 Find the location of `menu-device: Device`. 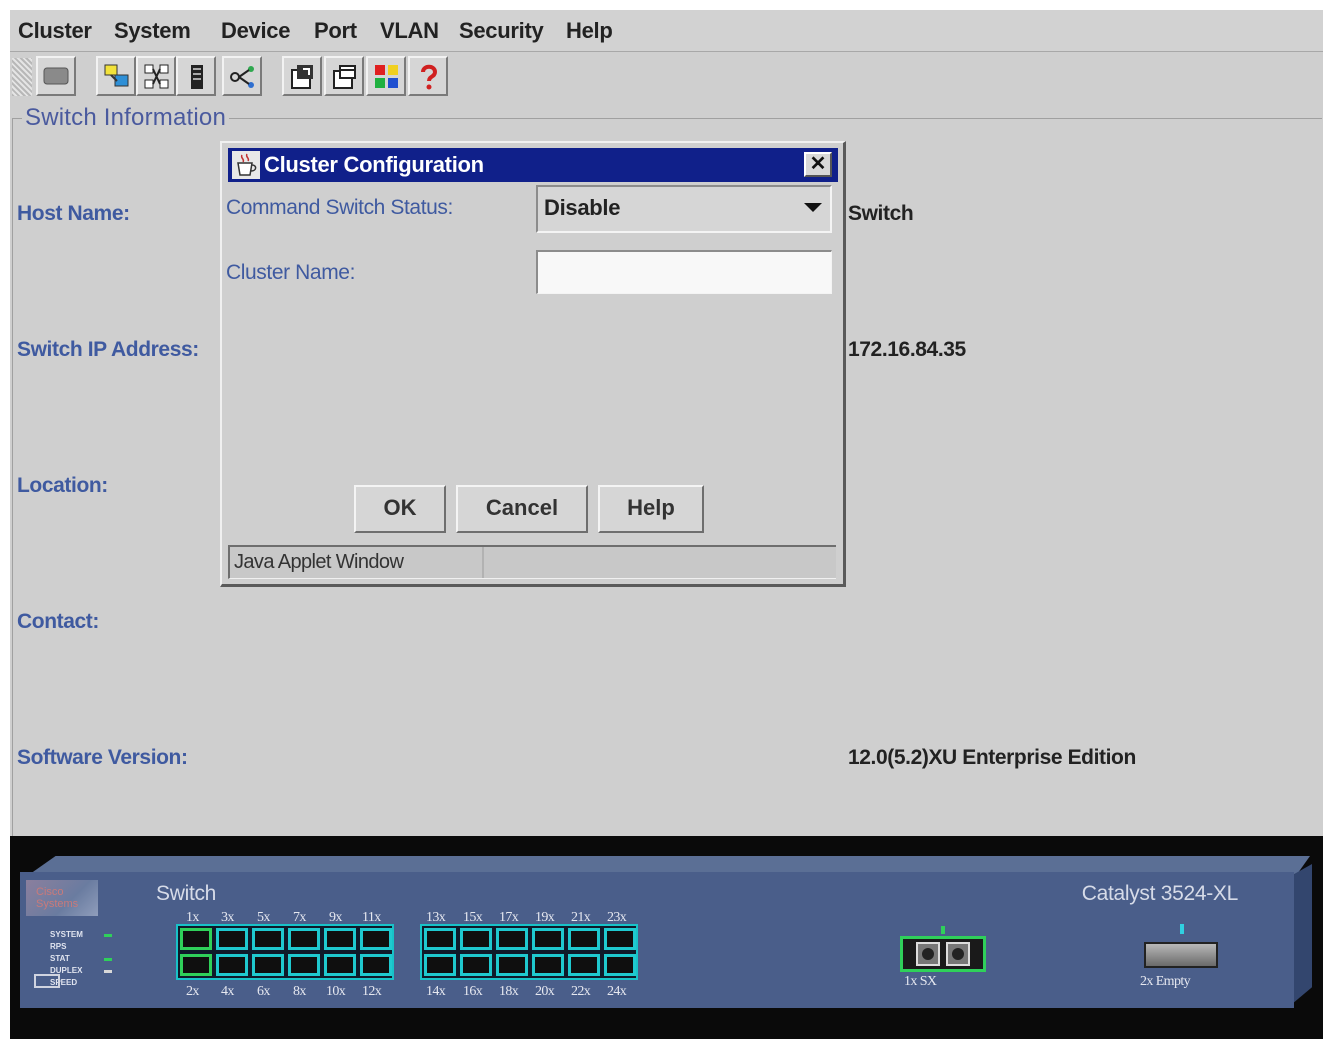

menu-device: Device is located at coordinates (255, 31).